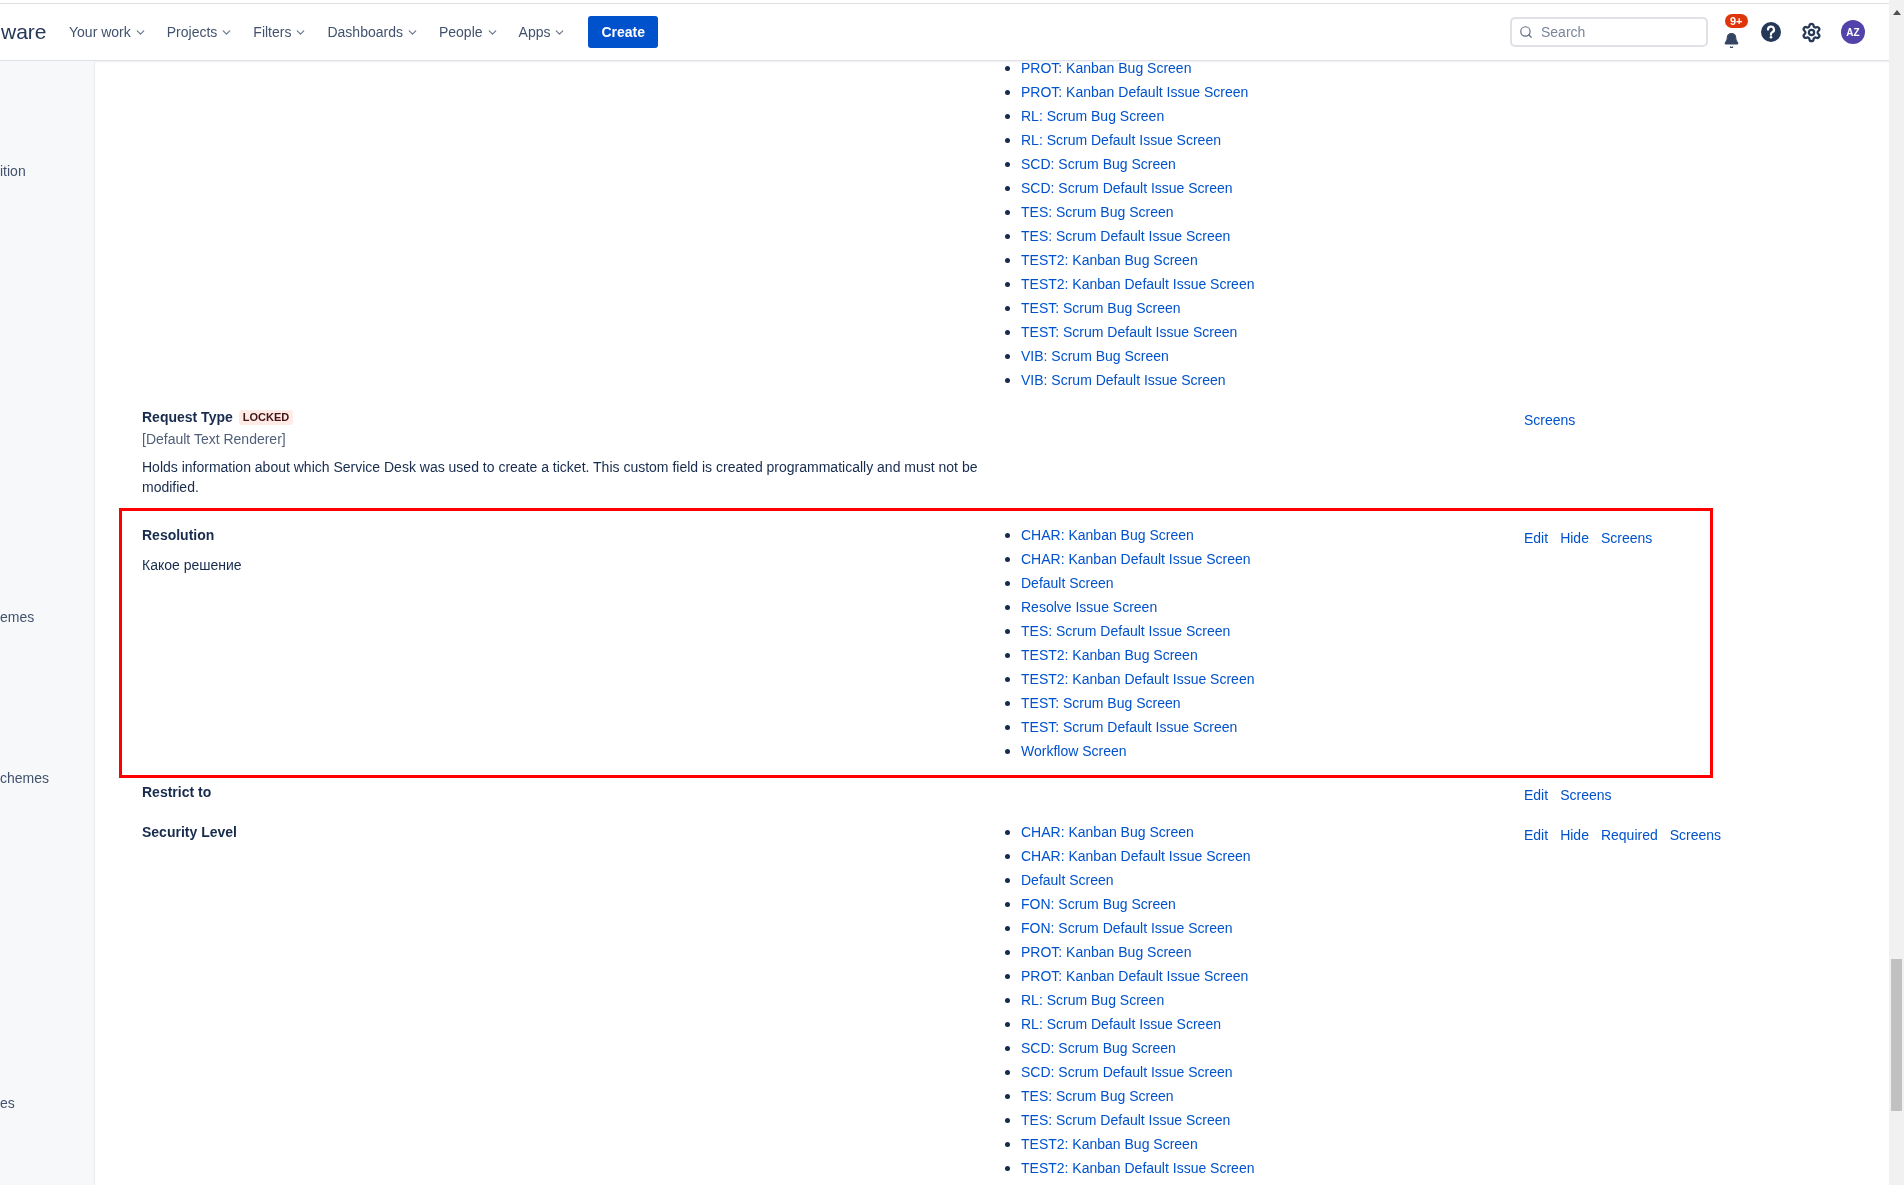  What do you see at coordinates (373, 32) in the screenshot?
I see `nav-dropdown-button: Dashboards` at bounding box center [373, 32].